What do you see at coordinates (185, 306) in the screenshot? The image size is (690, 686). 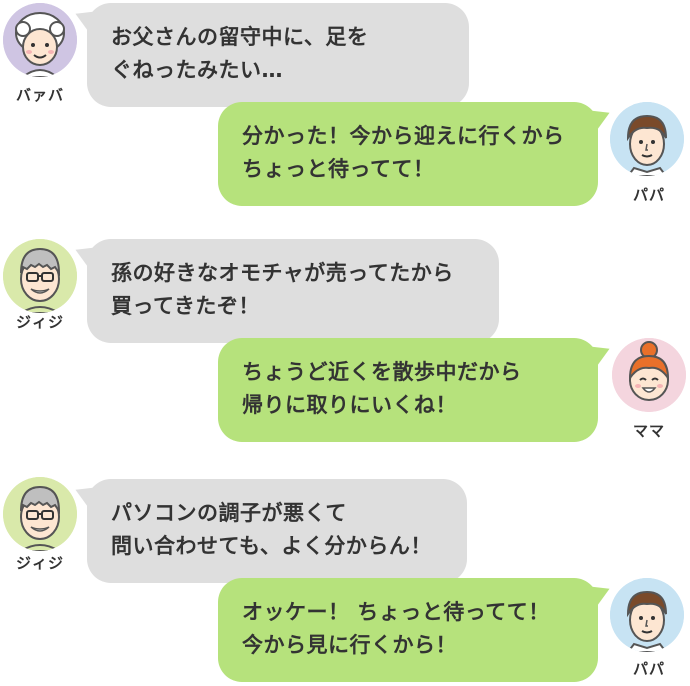 I see `message-line: 買ってきたぞ！` at bounding box center [185, 306].